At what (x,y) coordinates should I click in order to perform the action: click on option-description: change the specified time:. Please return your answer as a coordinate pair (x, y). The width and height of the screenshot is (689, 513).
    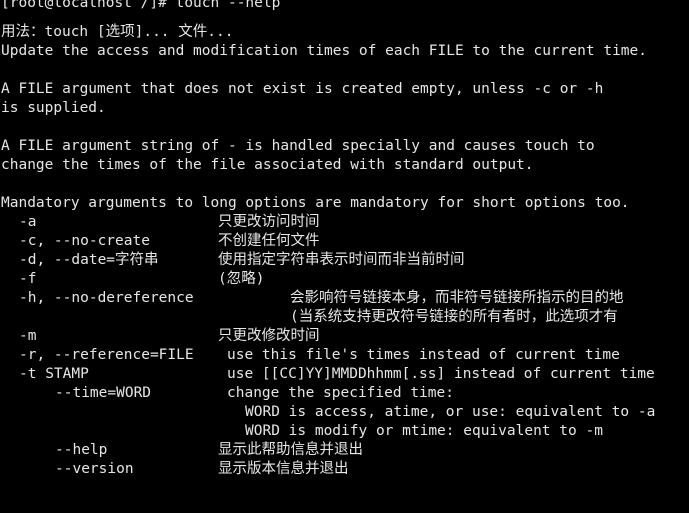
    Looking at the image, I should click on (340, 393).